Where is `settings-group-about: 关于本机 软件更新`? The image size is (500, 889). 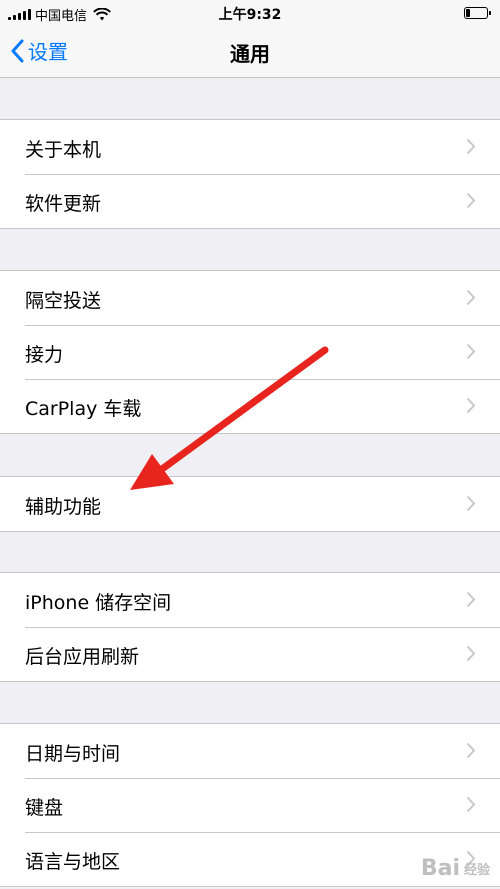 settings-group-about: 关于本机 软件更新 is located at coordinates (250, 174).